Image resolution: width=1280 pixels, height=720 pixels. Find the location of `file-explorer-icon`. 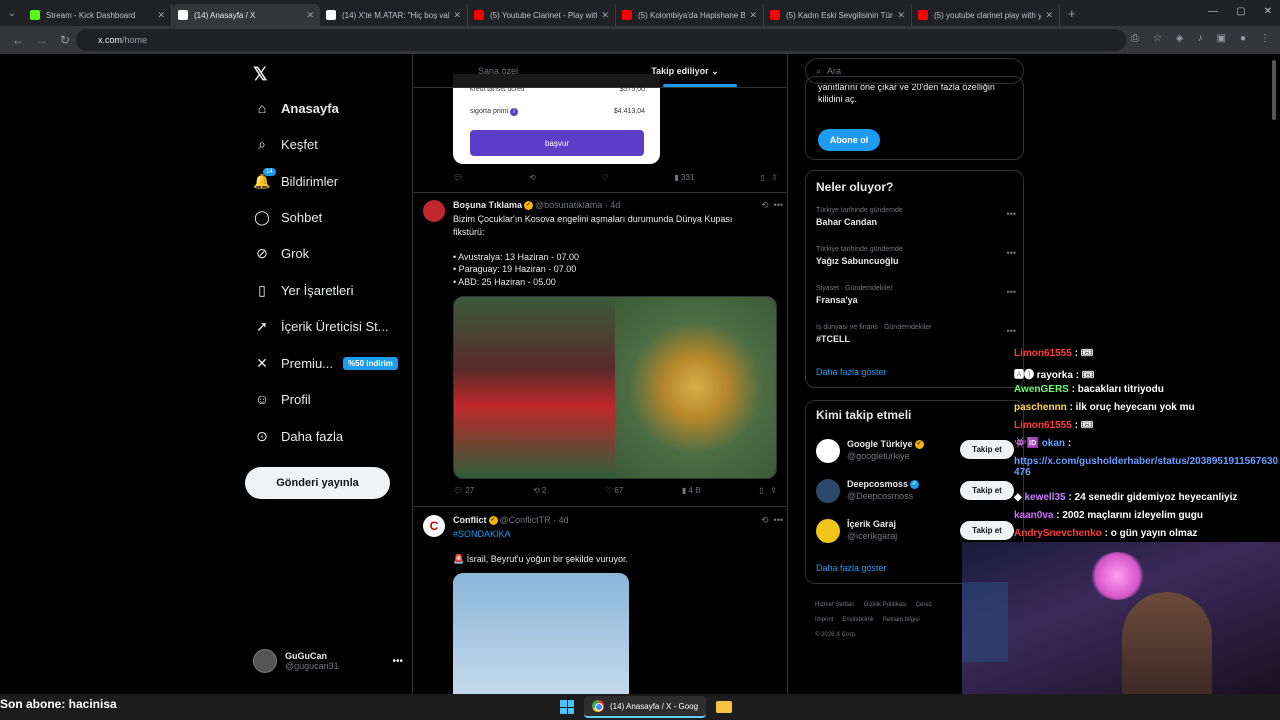

file-explorer-icon is located at coordinates (724, 707).